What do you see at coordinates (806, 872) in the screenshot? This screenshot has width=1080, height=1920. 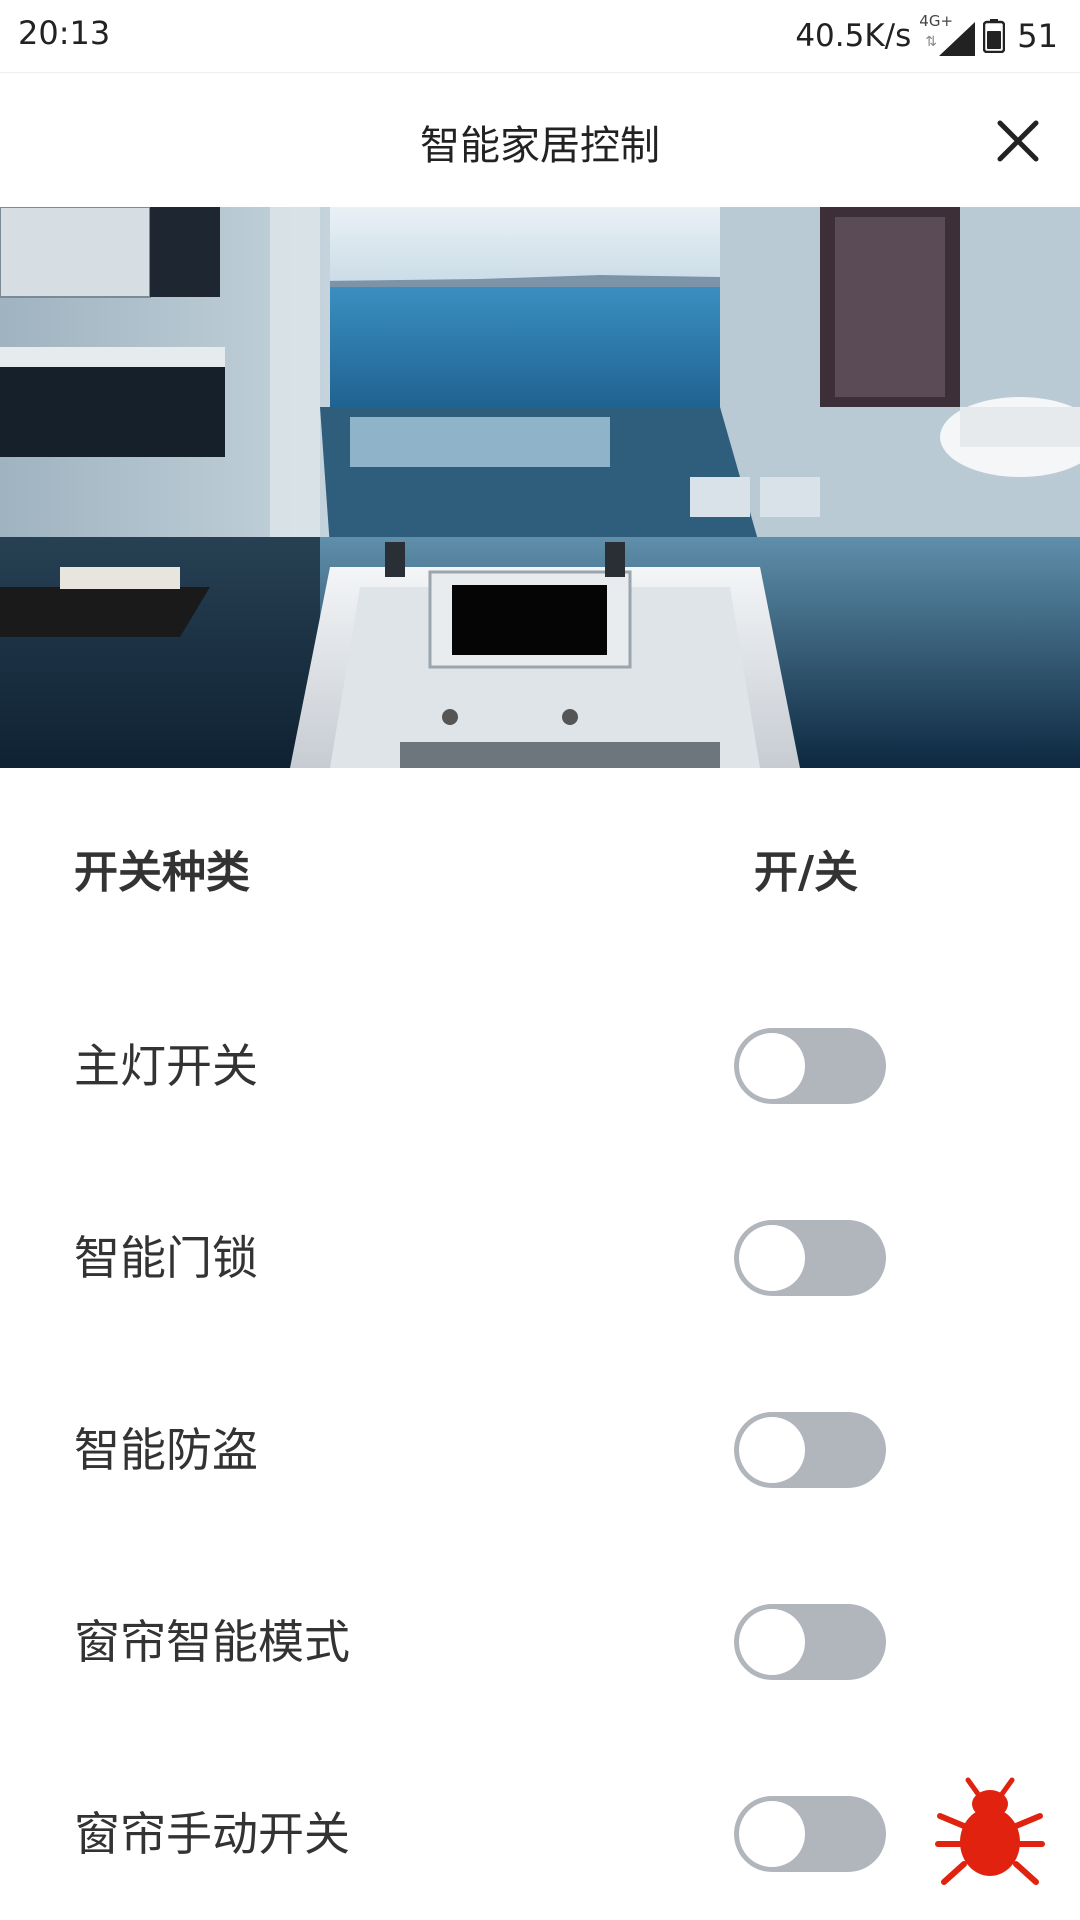 I see `column-on-off: 开/关` at bounding box center [806, 872].